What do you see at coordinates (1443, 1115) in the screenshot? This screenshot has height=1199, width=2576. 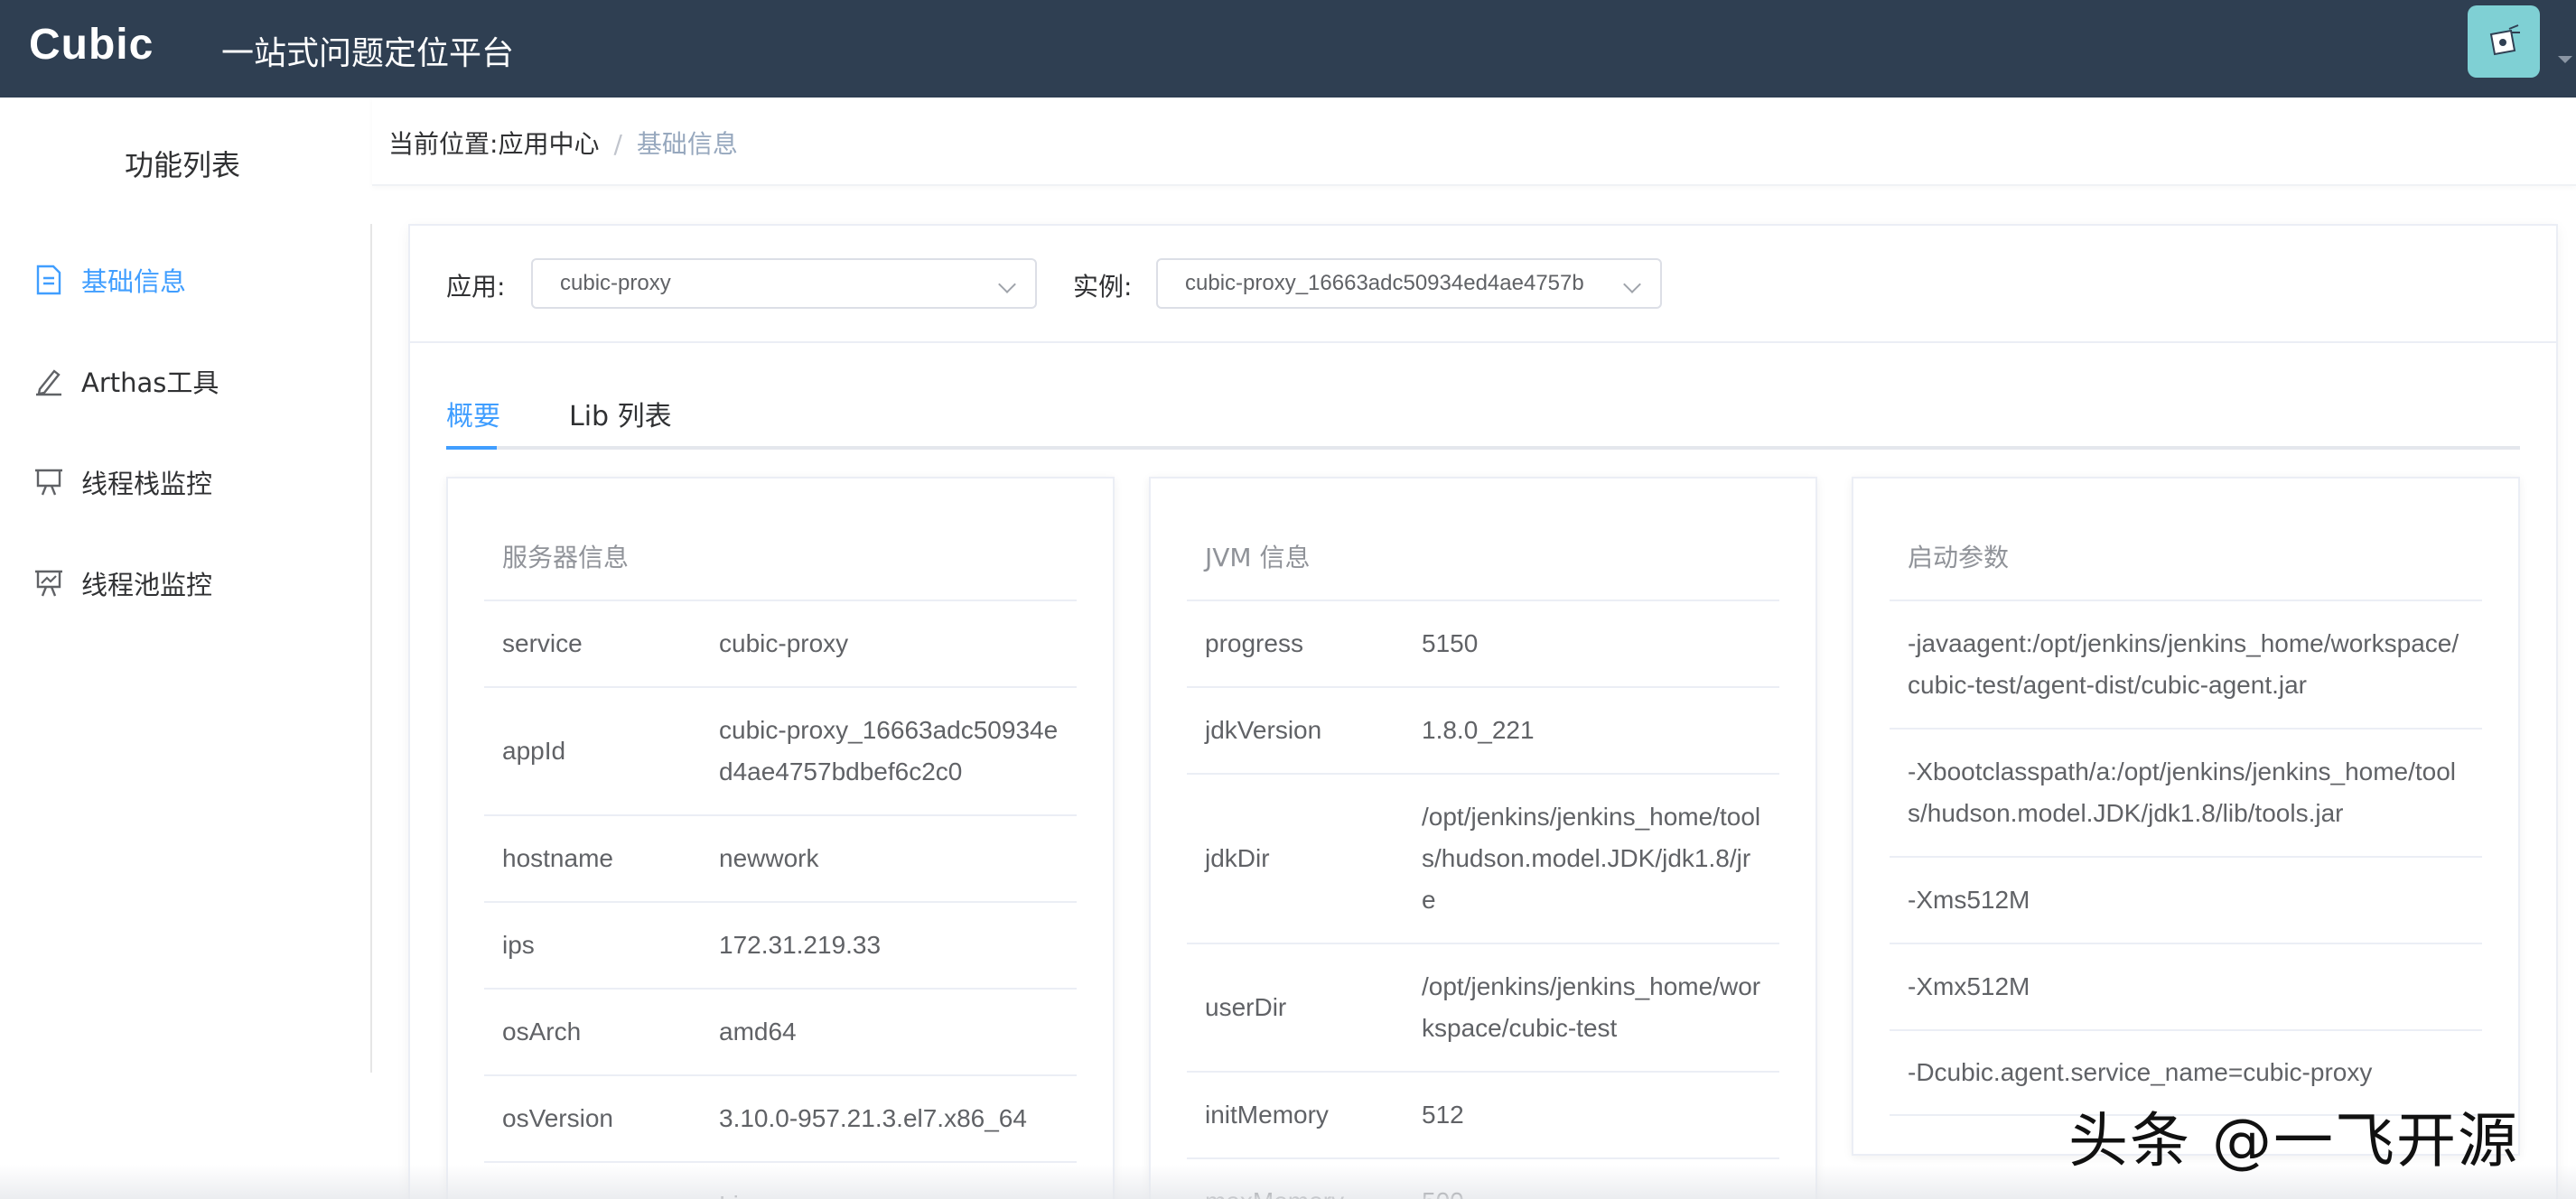 I see `row-value: 512` at bounding box center [1443, 1115].